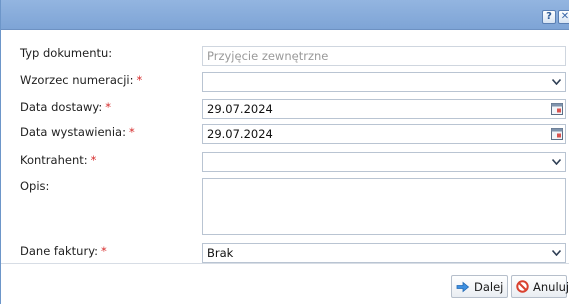  What do you see at coordinates (81, 80) in the screenshot?
I see `wzorzec-numeracji-label: Wzorzec numeracji: *` at bounding box center [81, 80].